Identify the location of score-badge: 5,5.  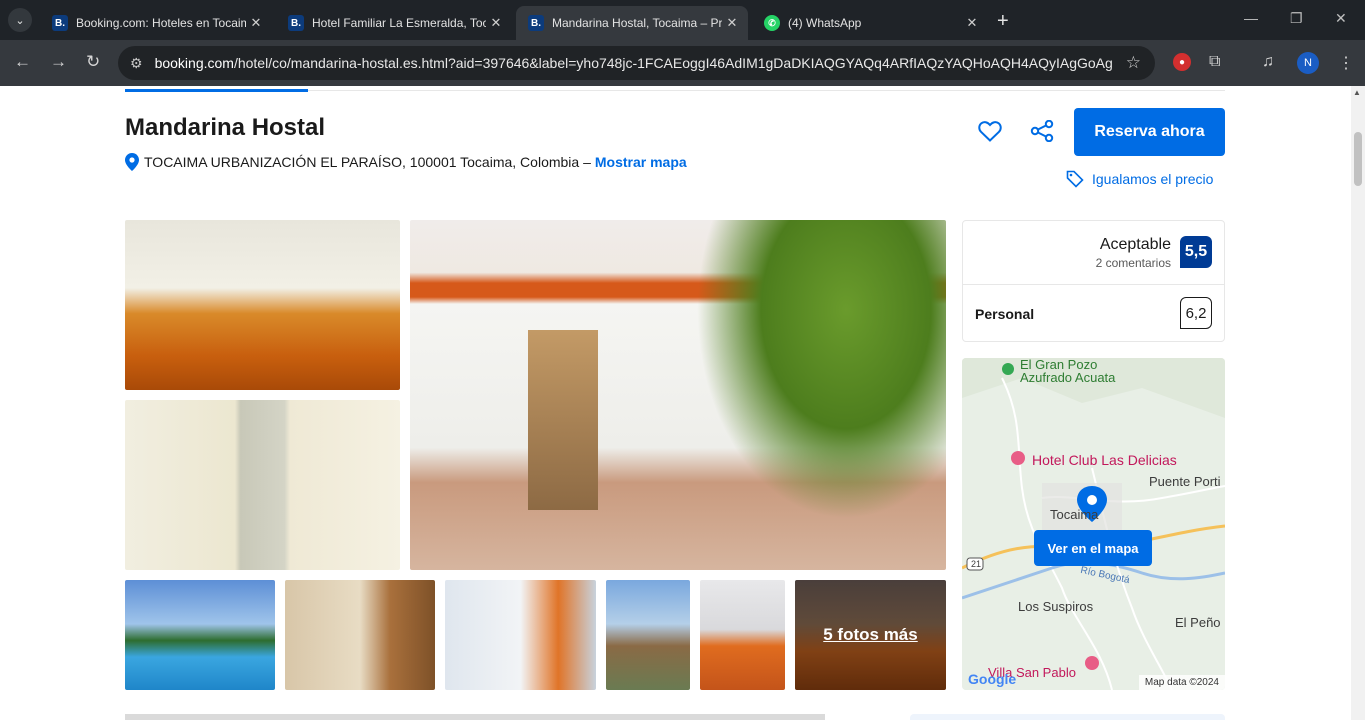
(1196, 252).